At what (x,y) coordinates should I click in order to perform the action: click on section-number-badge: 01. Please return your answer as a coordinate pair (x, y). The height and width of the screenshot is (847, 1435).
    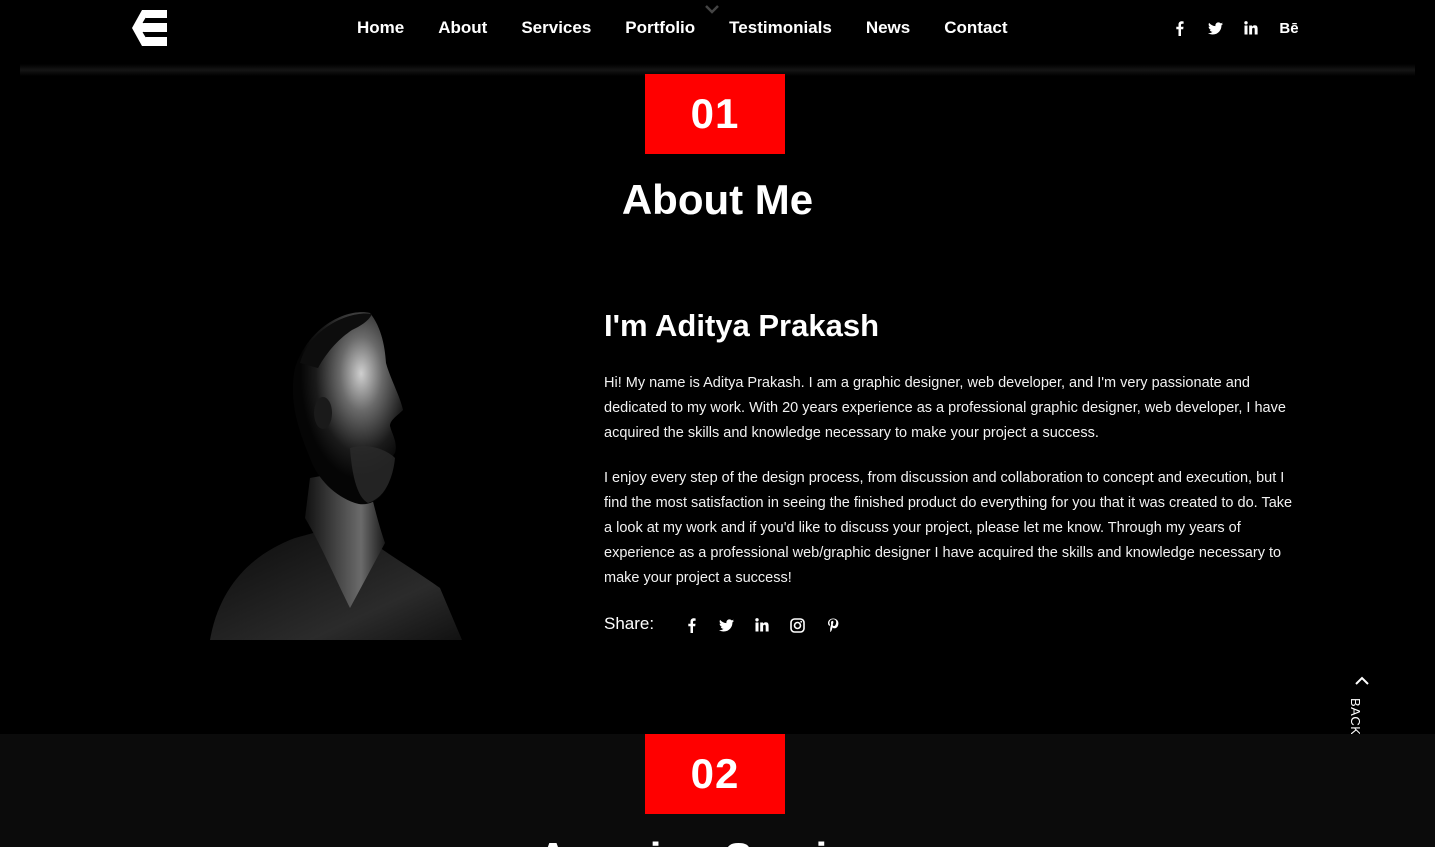
    Looking at the image, I should click on (715, 114).